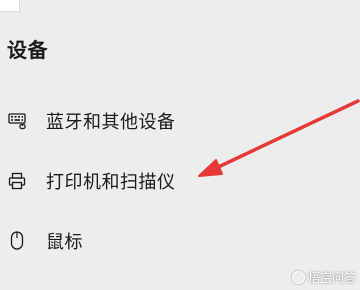  I want to click on watermark: 悟空问答, so click(323, 277).